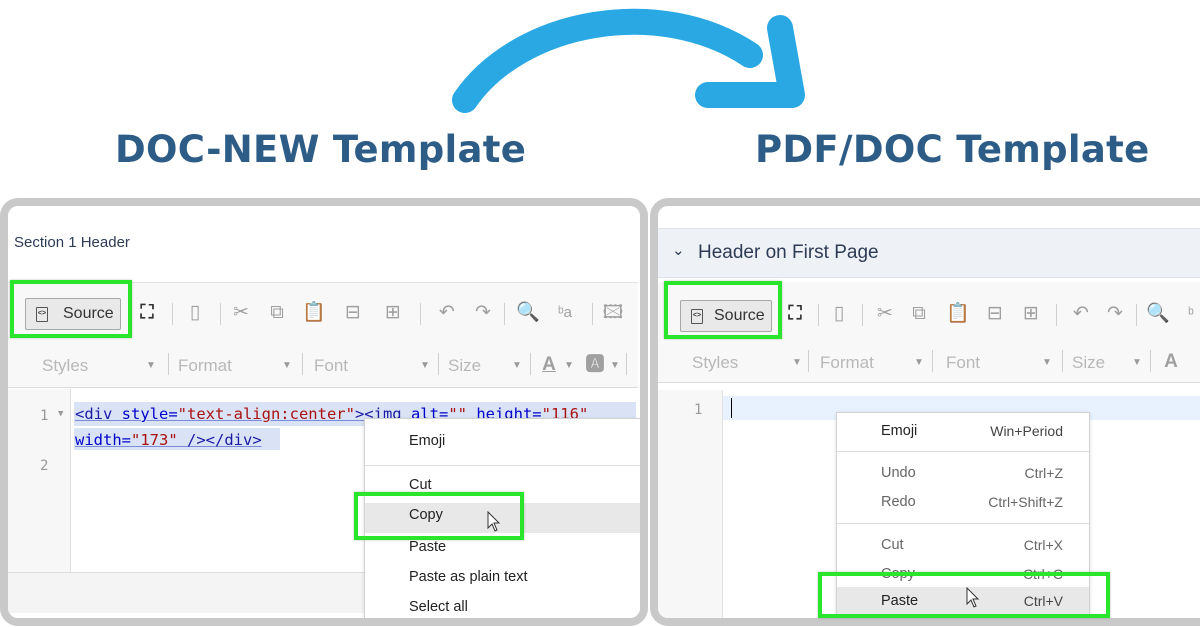  Describe the element at coordinates (219, 440) in the screenshot. I see `code-token: /></div>` at that location.